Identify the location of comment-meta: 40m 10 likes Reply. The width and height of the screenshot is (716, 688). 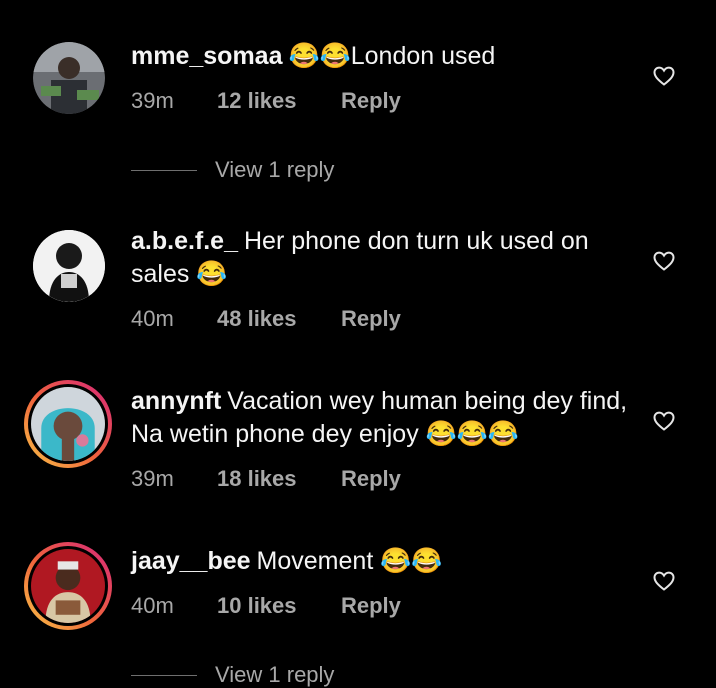
(266, 606).